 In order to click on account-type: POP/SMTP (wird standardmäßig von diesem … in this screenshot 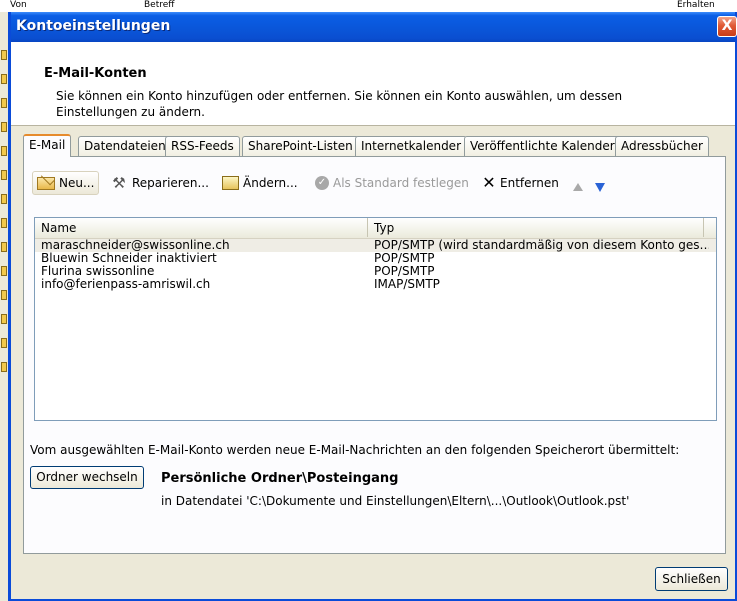, I will do `click(541, 245)`.